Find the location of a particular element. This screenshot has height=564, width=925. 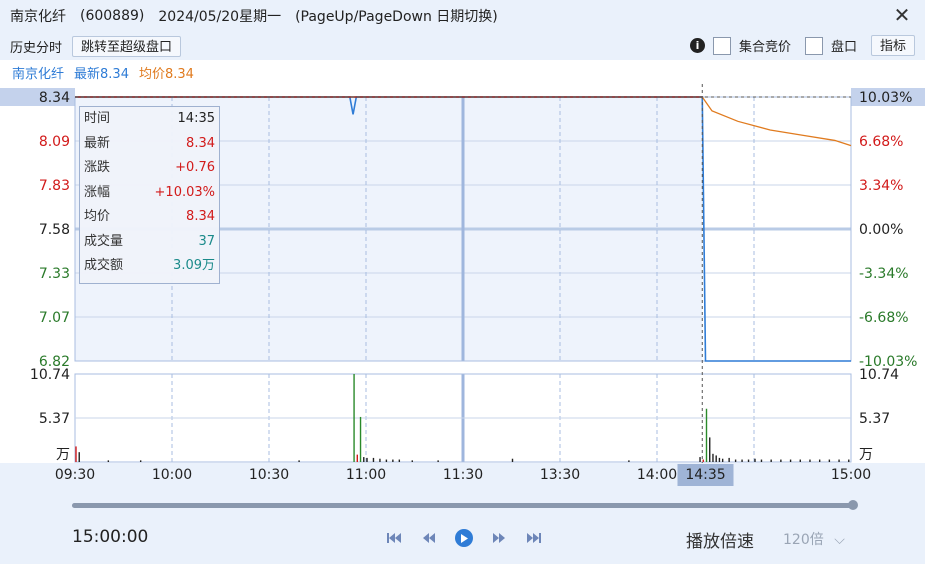

tooltip-key: 时间 is located at coordinates (97, 118).